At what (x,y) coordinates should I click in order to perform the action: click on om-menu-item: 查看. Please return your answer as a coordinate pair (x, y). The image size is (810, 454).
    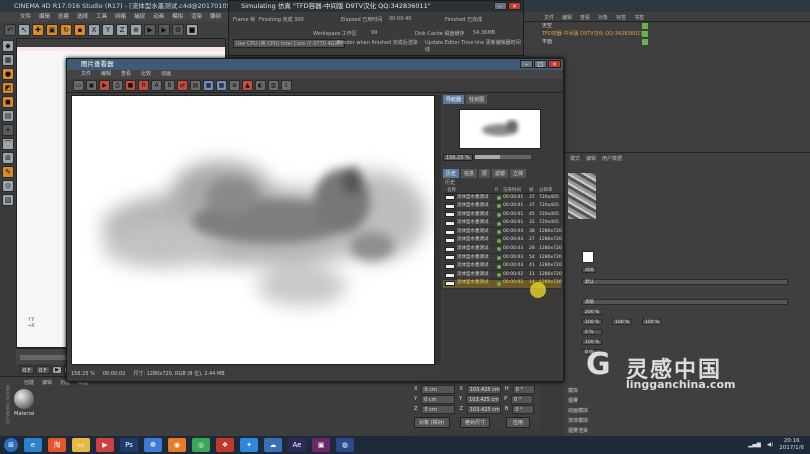
    Looking at the image, I should click on (585, 17).